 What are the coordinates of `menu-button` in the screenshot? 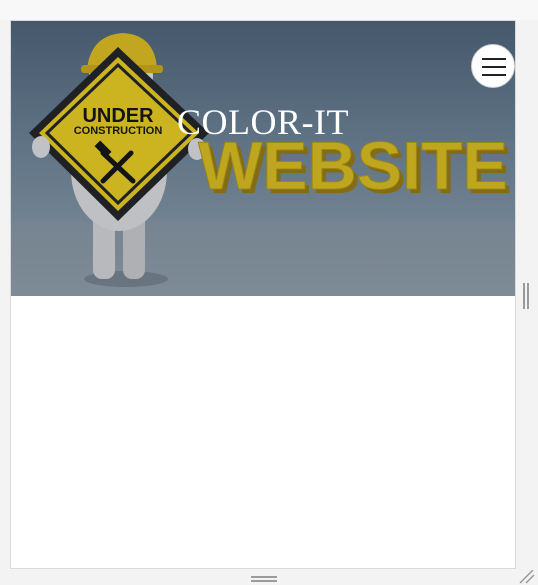 It's located at (493, 66).